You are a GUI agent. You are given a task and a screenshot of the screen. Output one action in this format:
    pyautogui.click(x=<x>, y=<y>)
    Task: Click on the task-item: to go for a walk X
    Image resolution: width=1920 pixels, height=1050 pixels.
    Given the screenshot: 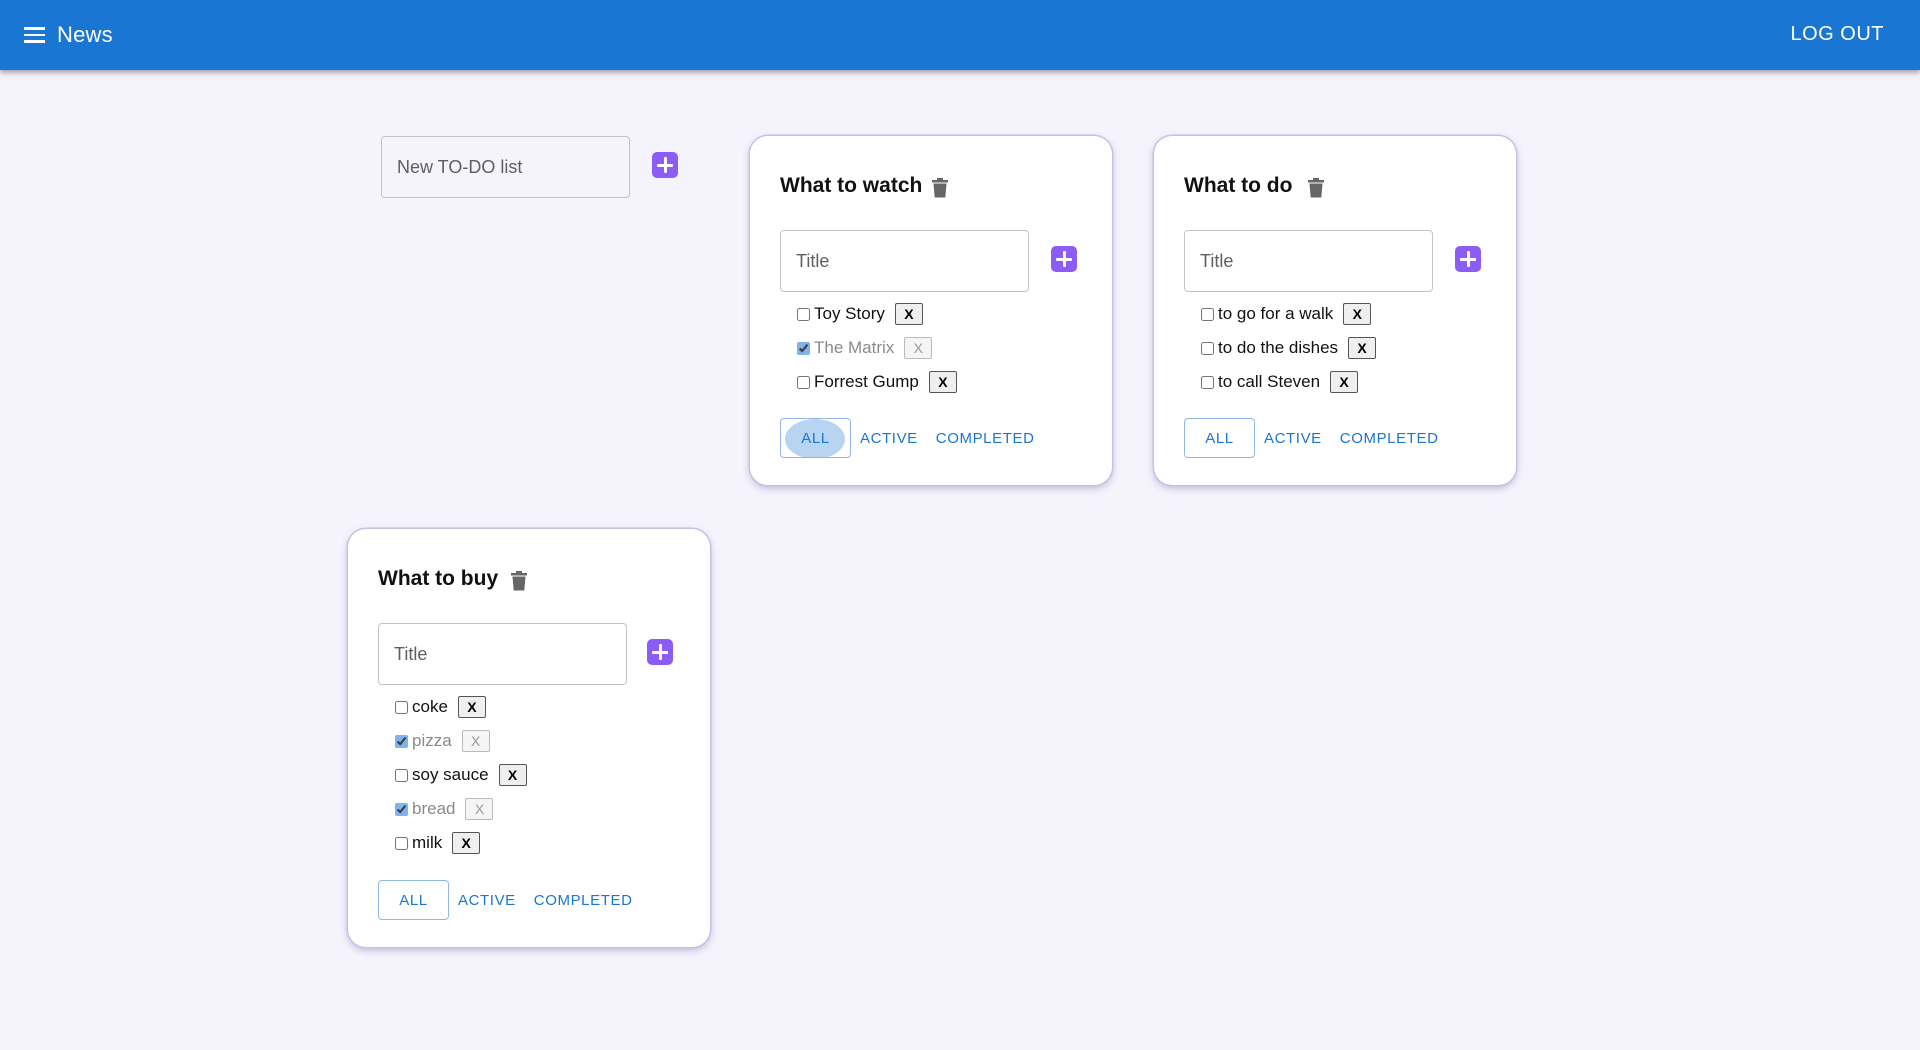 What is the action you would take?
    pyautogui.click(x=1286, y=314)
    